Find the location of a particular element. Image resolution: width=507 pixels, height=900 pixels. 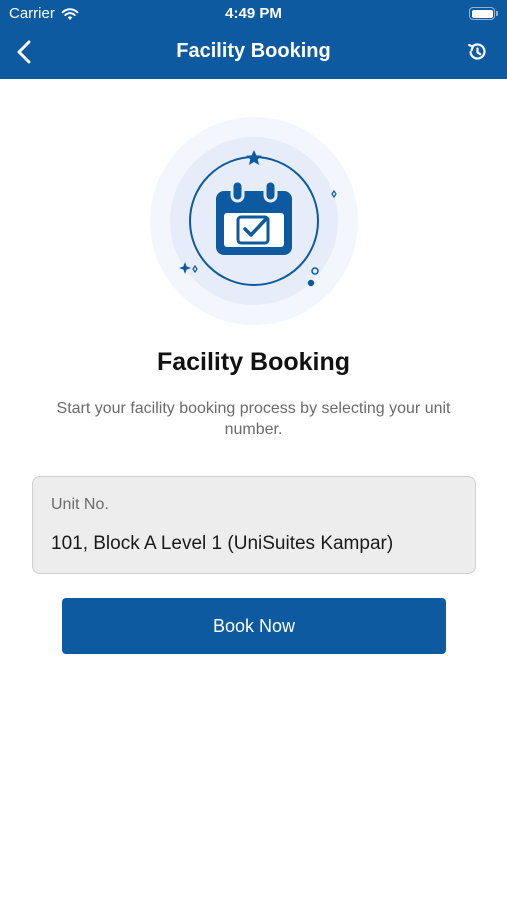

booking-illustration is located at coordinates (254, 221).